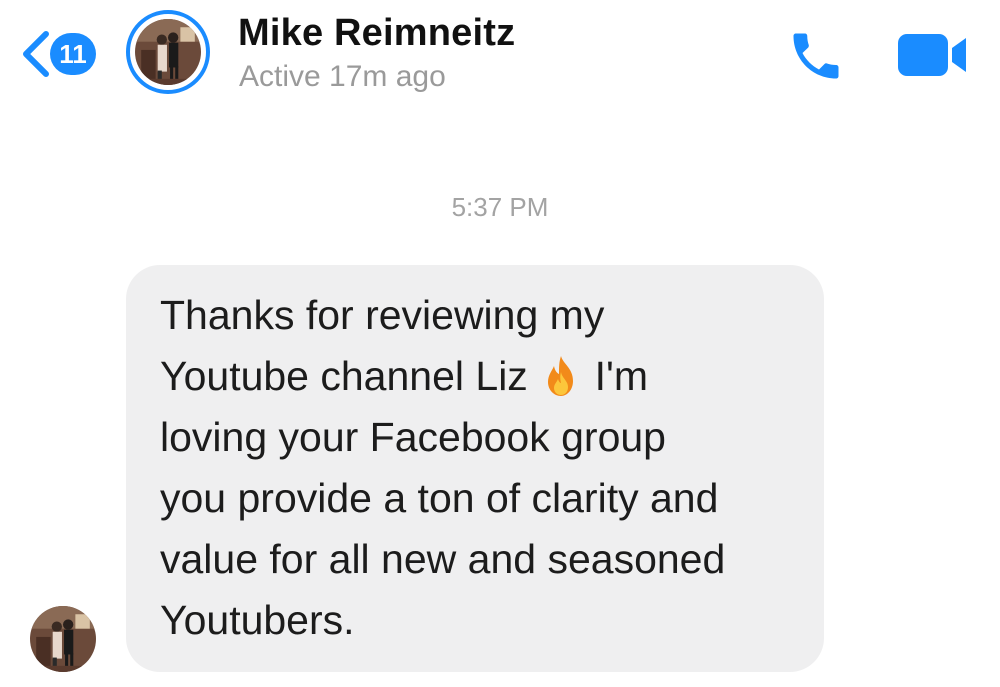  I want to click on back-button: 11, so click(56, 54).